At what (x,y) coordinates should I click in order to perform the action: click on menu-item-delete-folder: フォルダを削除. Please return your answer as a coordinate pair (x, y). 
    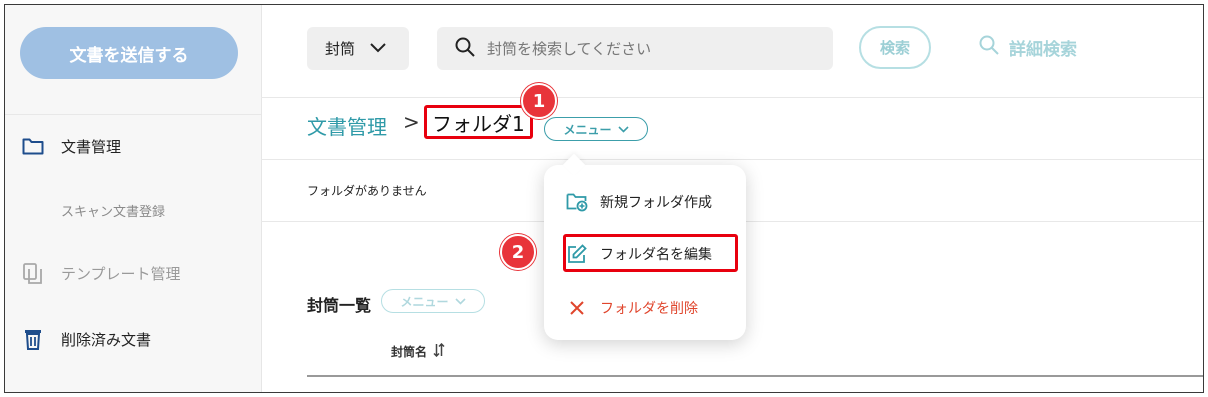
    Looking at the image, I should click on (632, 308).